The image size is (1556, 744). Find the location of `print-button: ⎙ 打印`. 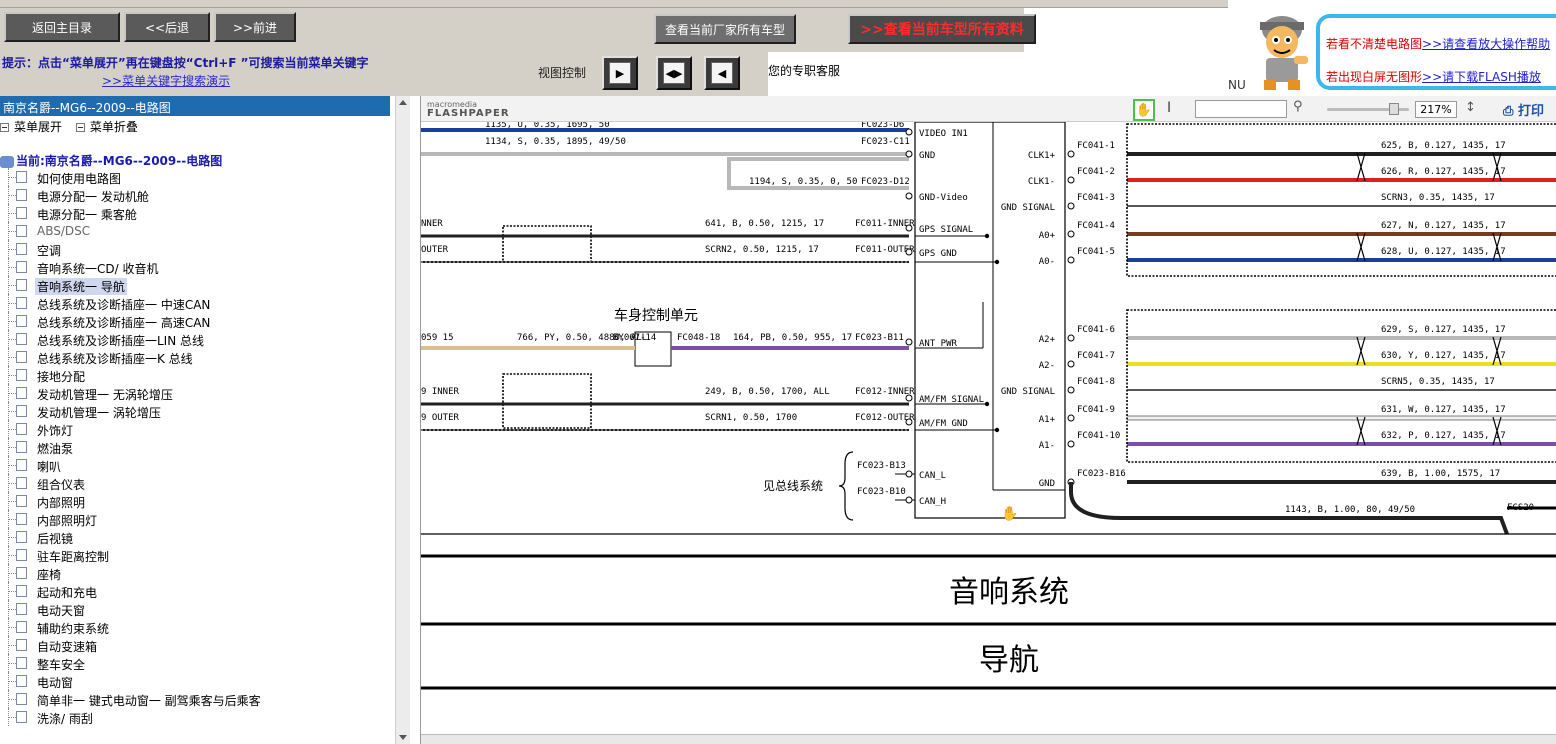

print-button: ⎙ 打印 is located at coordinates (1523, 109).